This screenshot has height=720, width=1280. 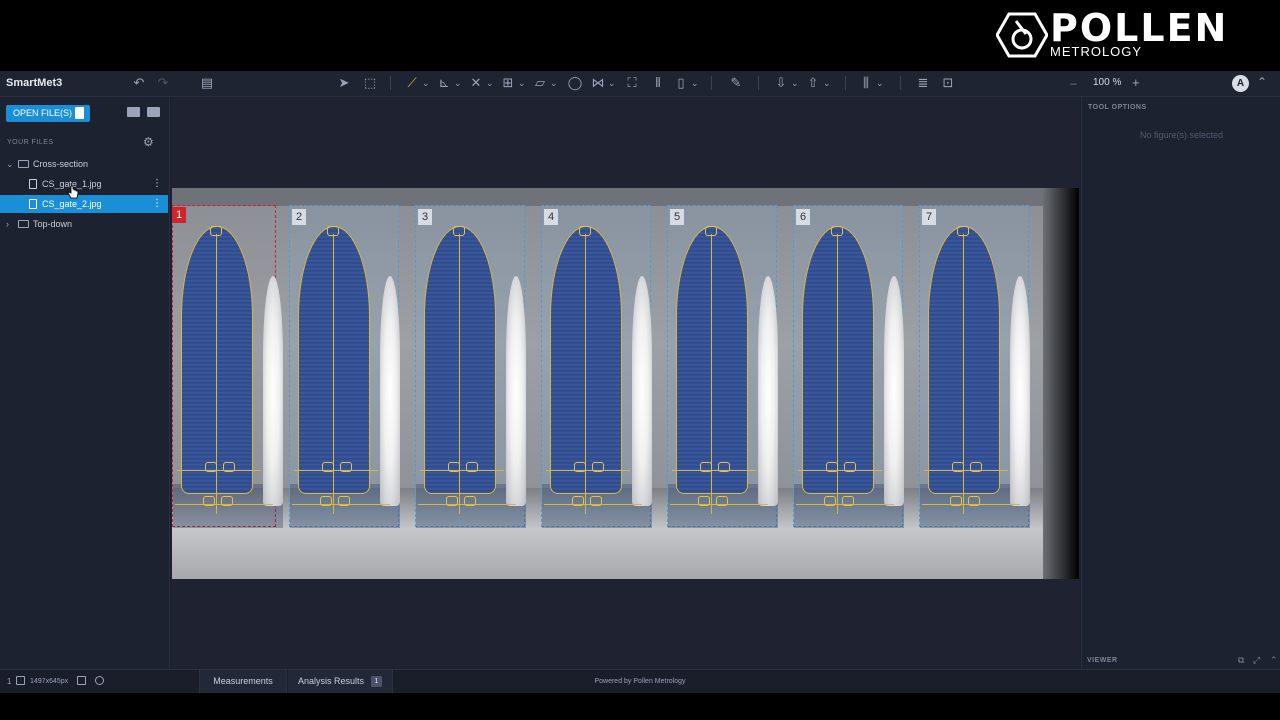 What do you see at coordinates (476, 83) in the screenshot?
I see `cross-tool-icon: ✕` at bounding box center [476, 83].